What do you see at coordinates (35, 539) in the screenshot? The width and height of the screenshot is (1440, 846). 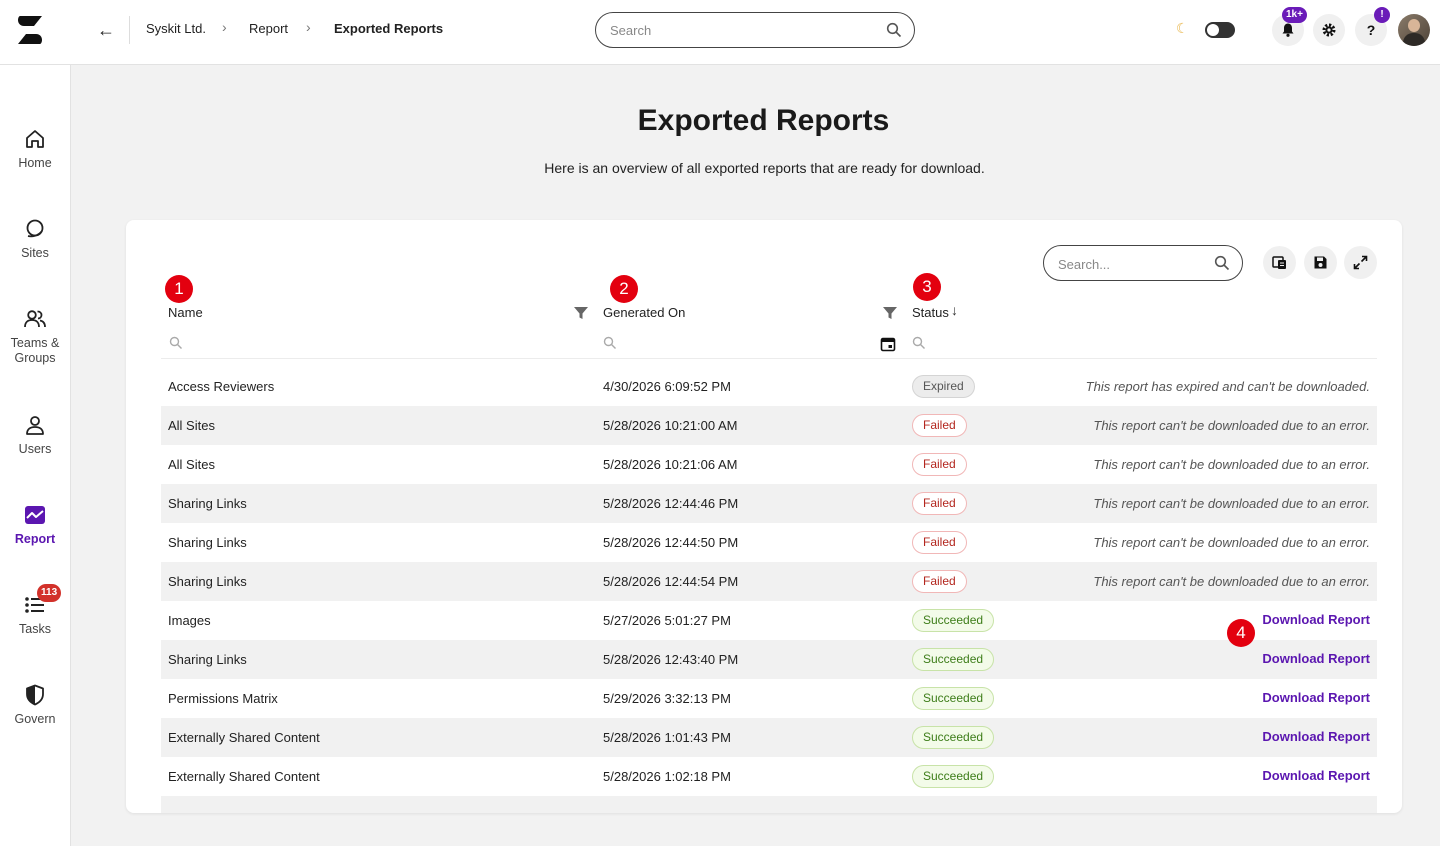 I see `sidebar-item-label: Report` at bounding box center [35, 539].